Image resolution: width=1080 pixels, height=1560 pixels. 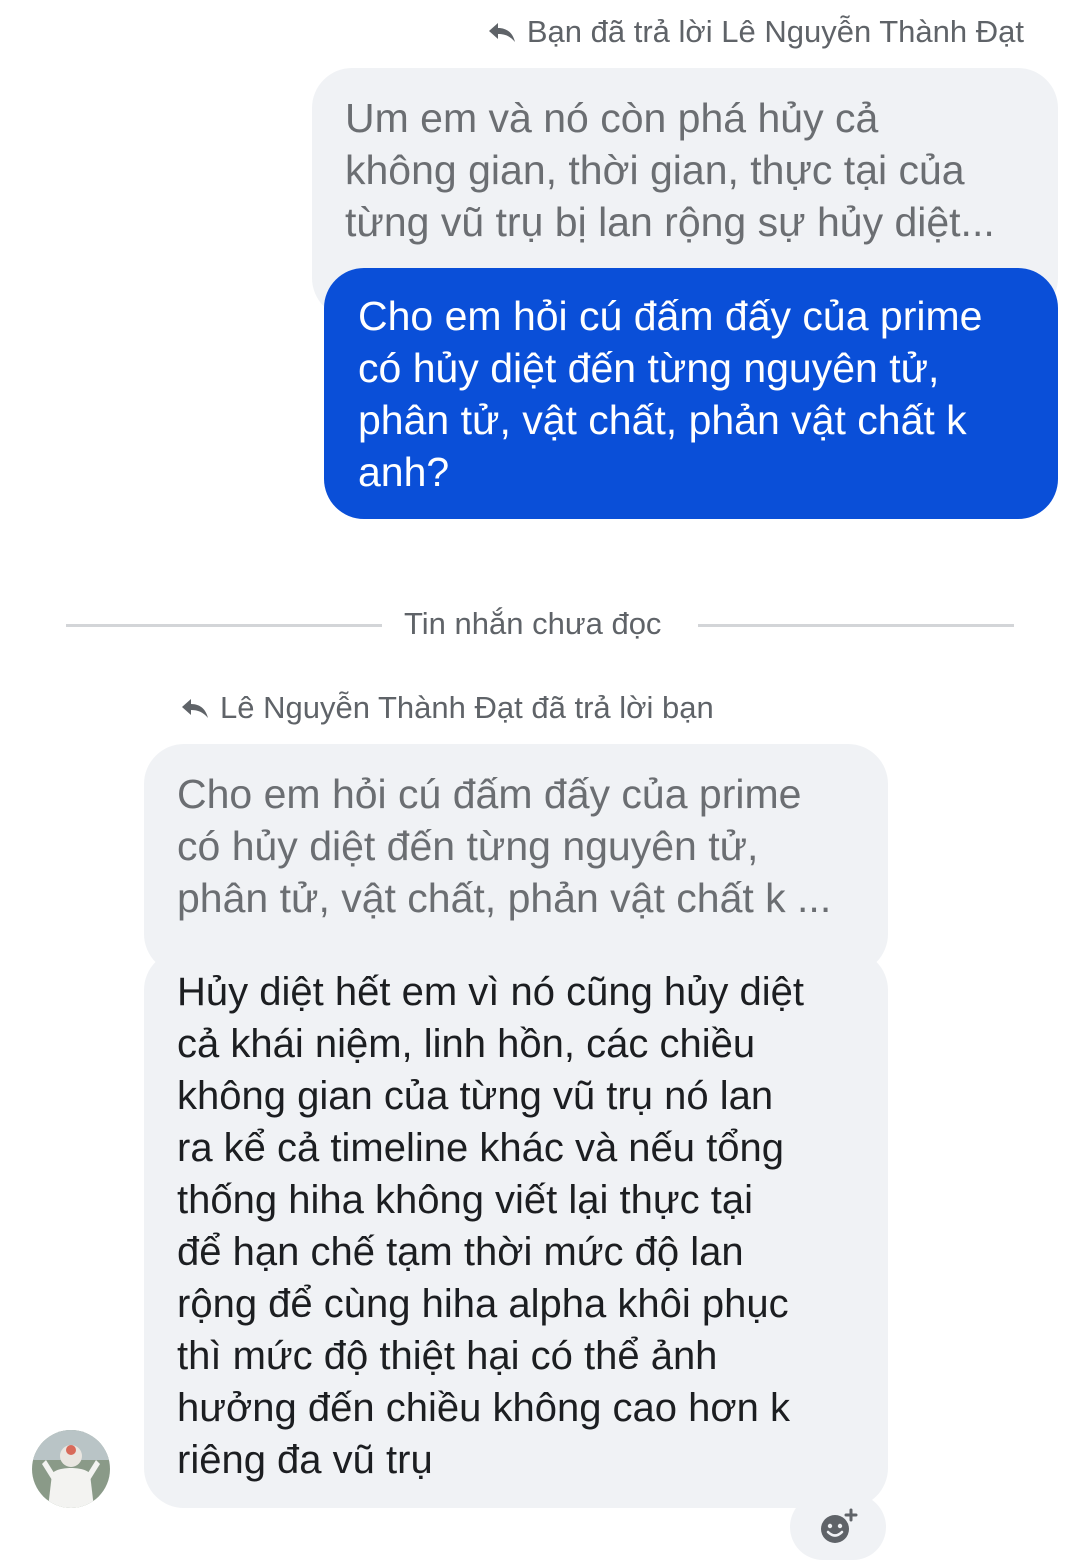 I want to click on unread-divider-label: Tin nhắn chưa đọc, so click(x=533, y=623).